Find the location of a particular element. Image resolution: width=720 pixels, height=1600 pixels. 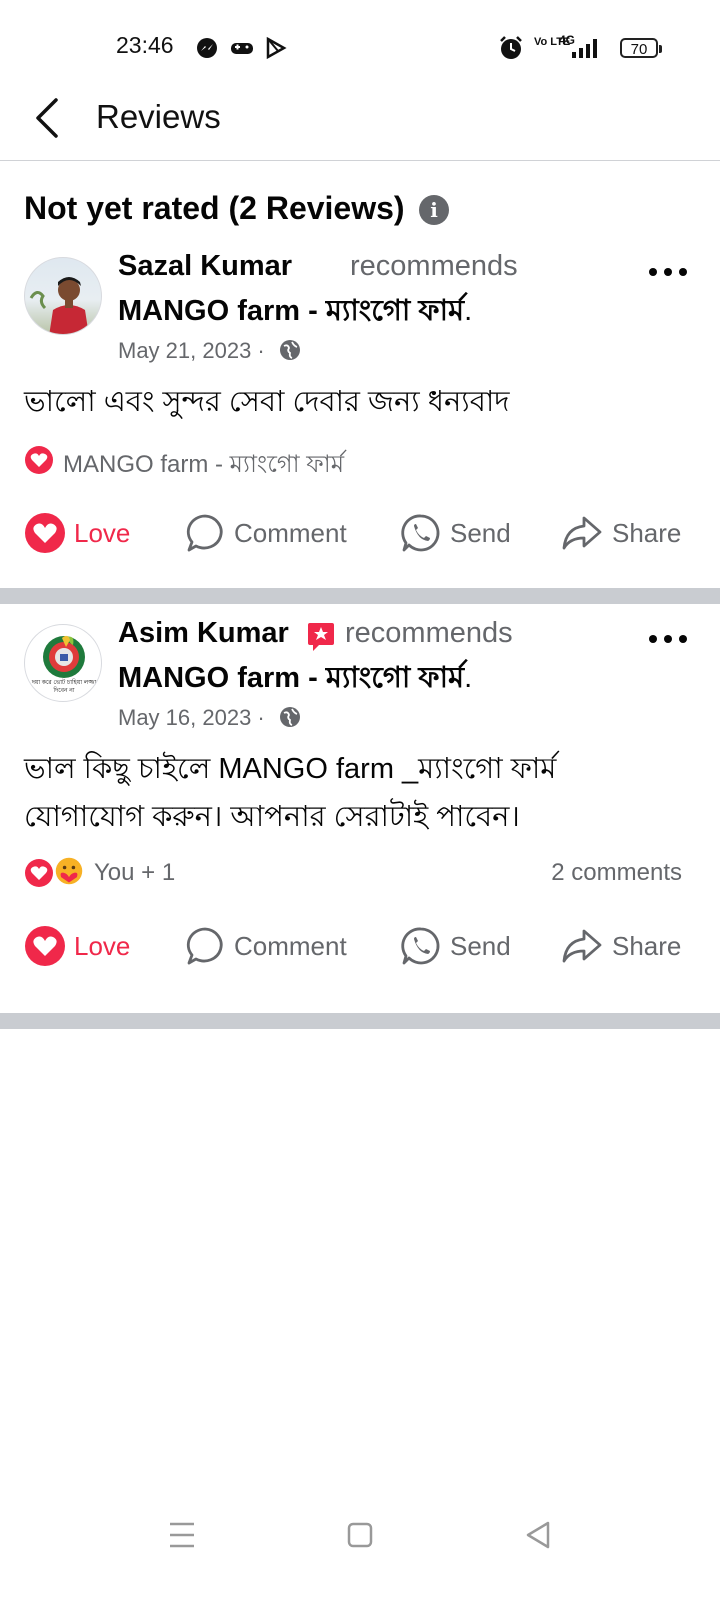

battery-icon: 70 is located at coordinates (641, 48).